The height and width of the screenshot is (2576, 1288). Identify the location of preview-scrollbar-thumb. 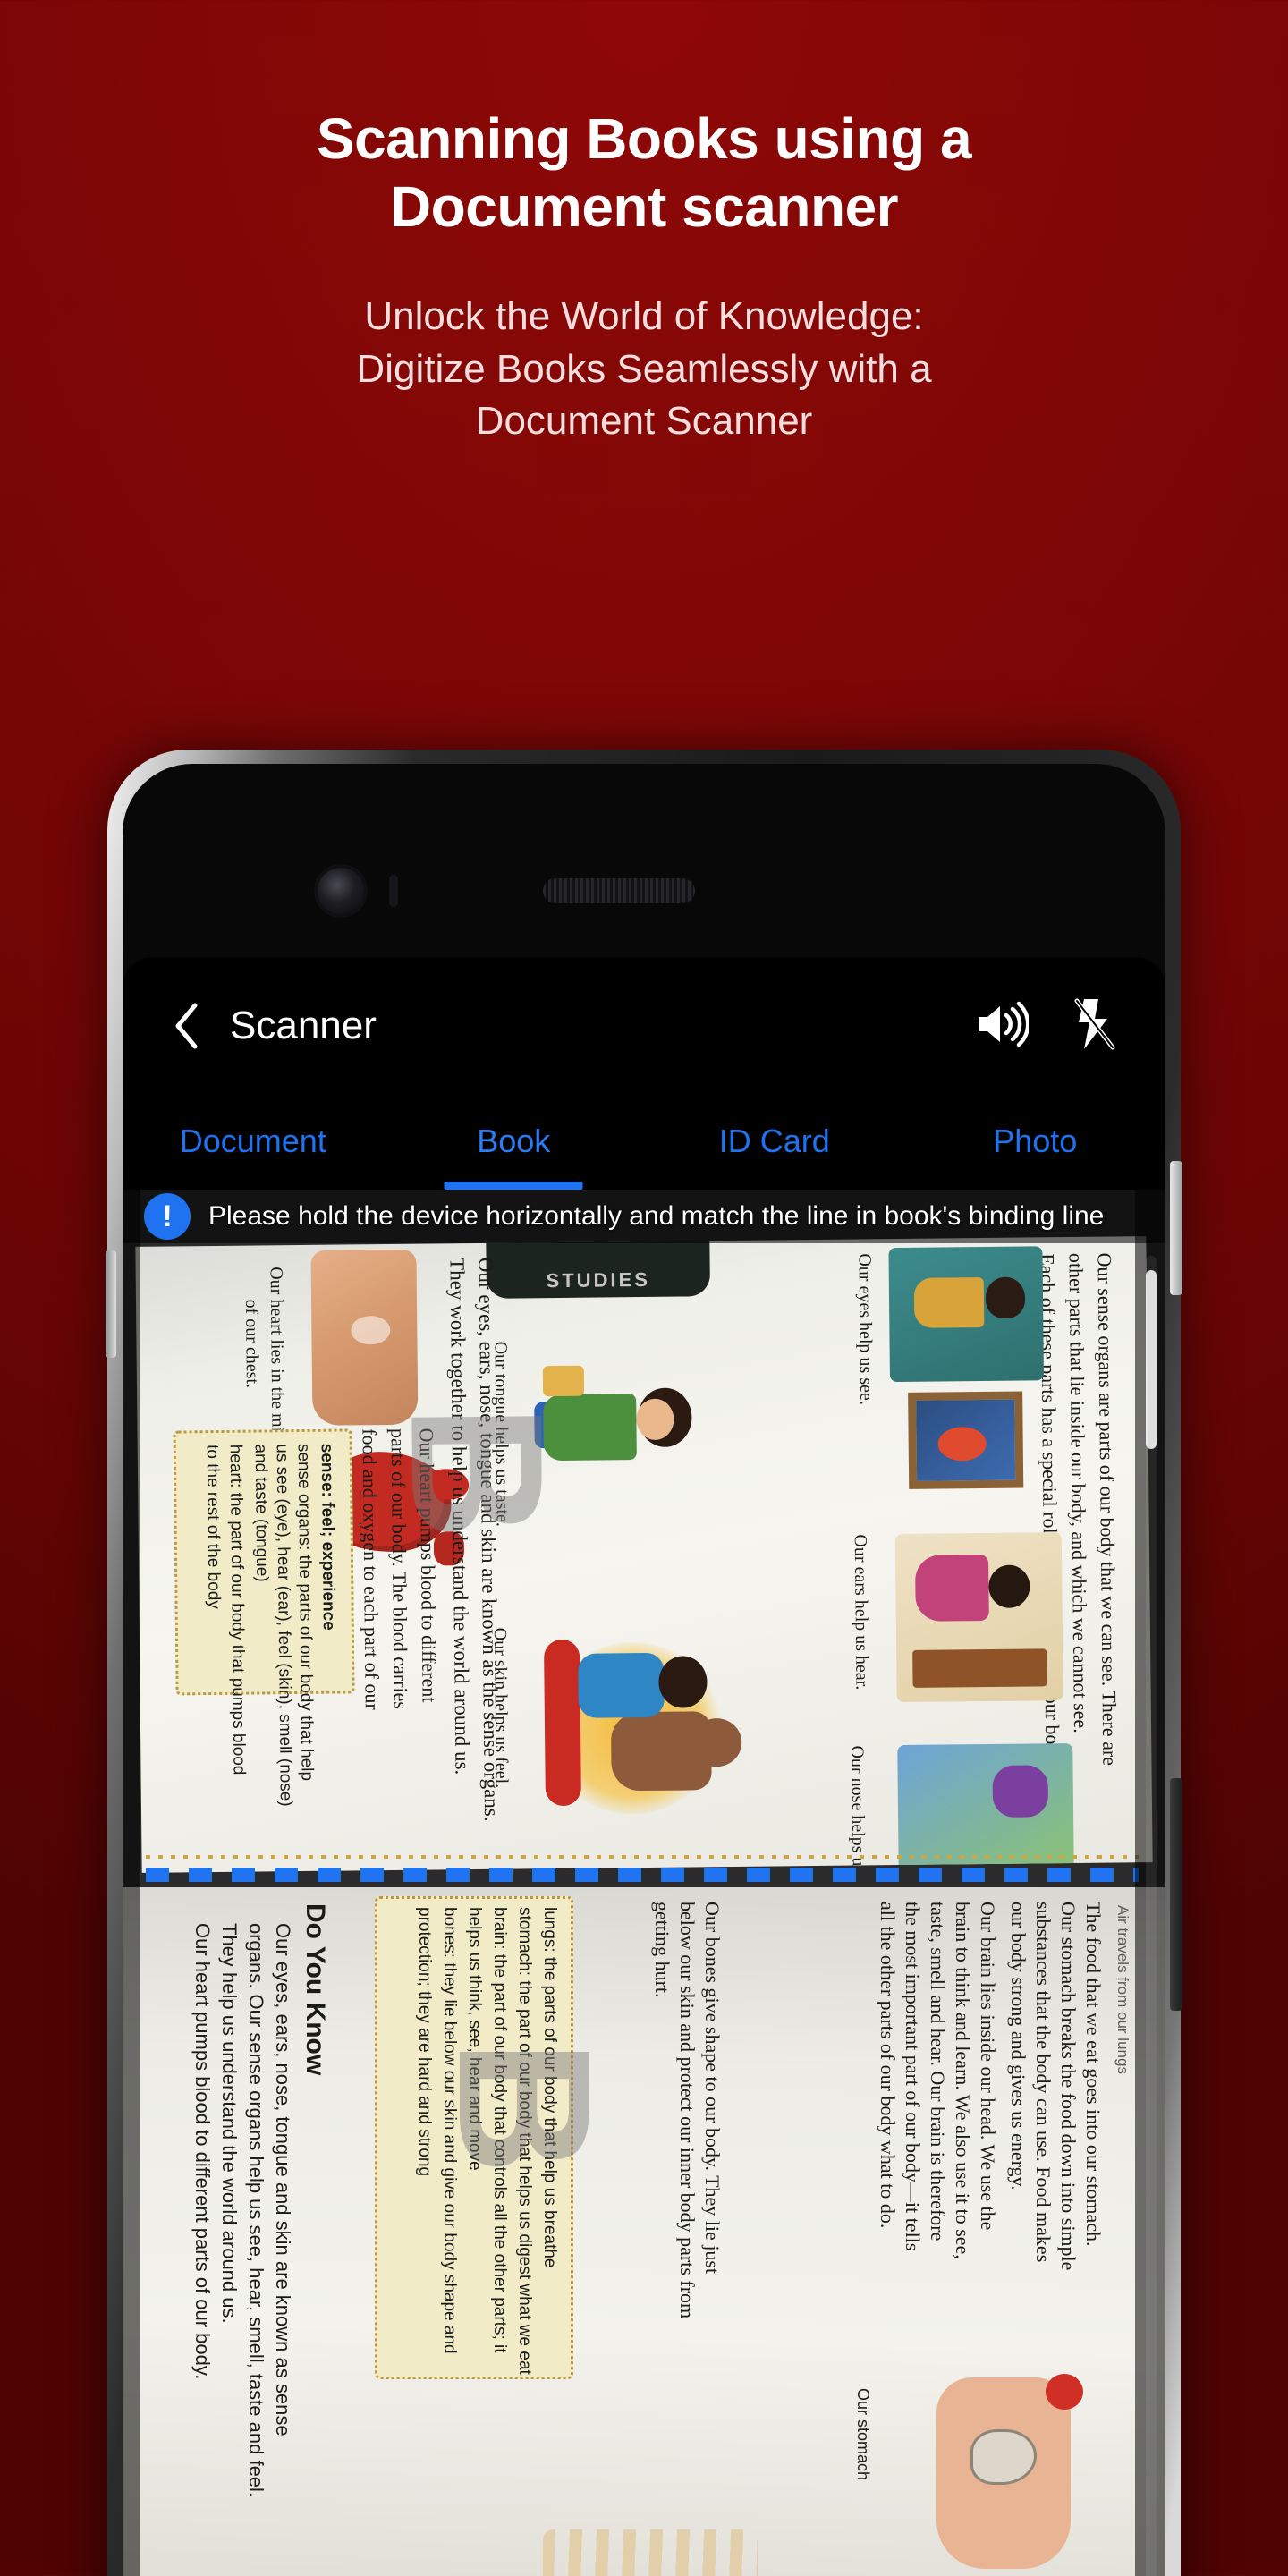
(1151, 1359).